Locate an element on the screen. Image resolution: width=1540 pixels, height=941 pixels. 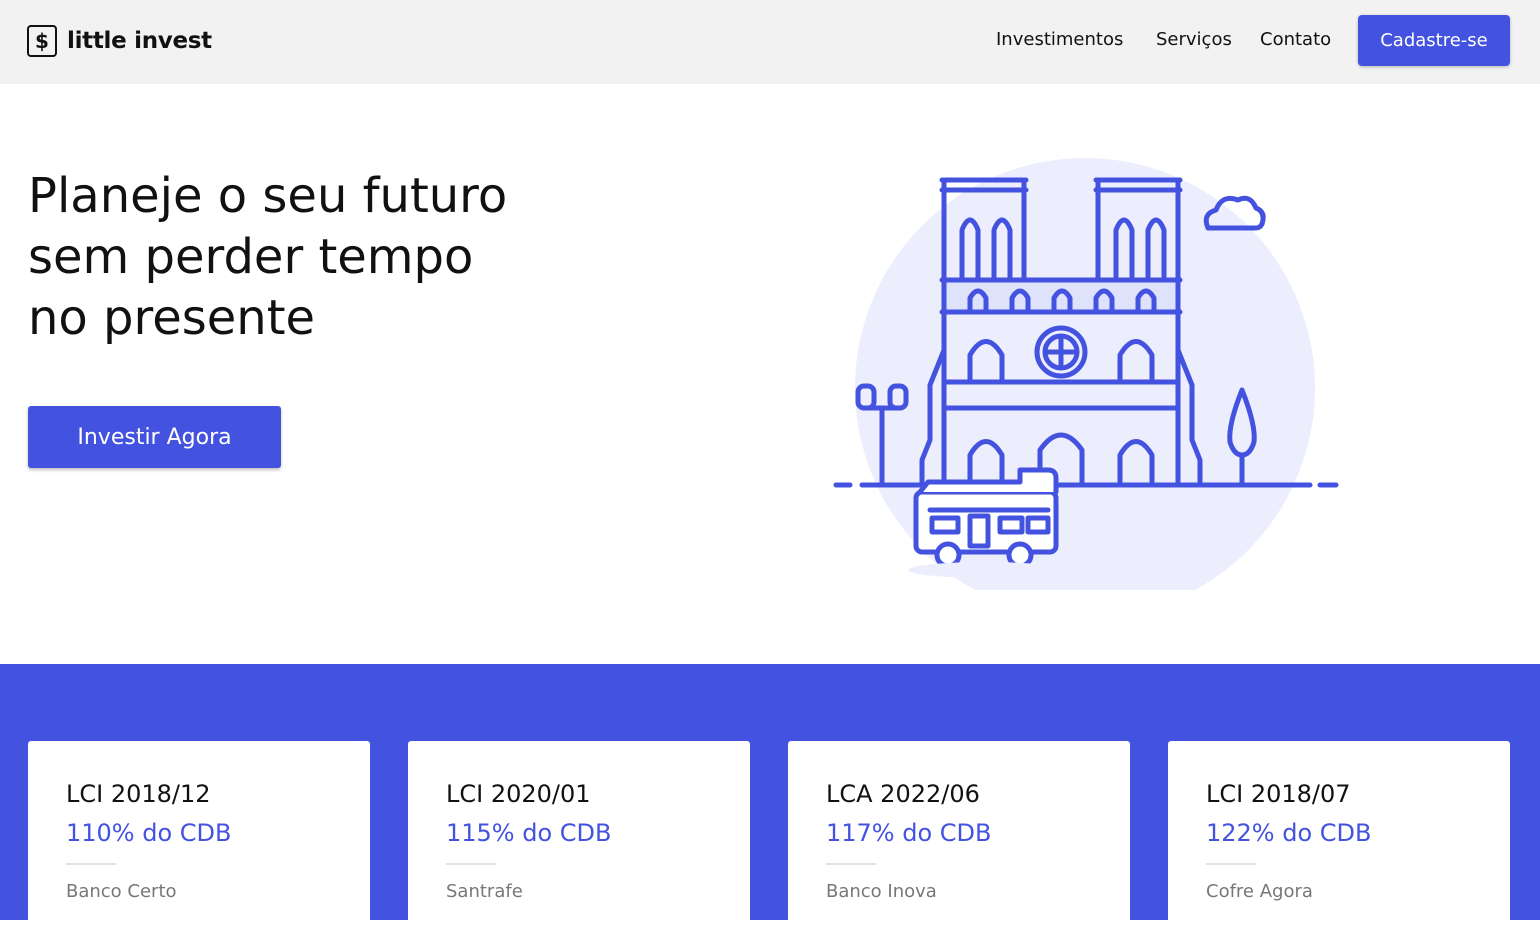
dollar-icon: $ is located at coordinates (42, 41).